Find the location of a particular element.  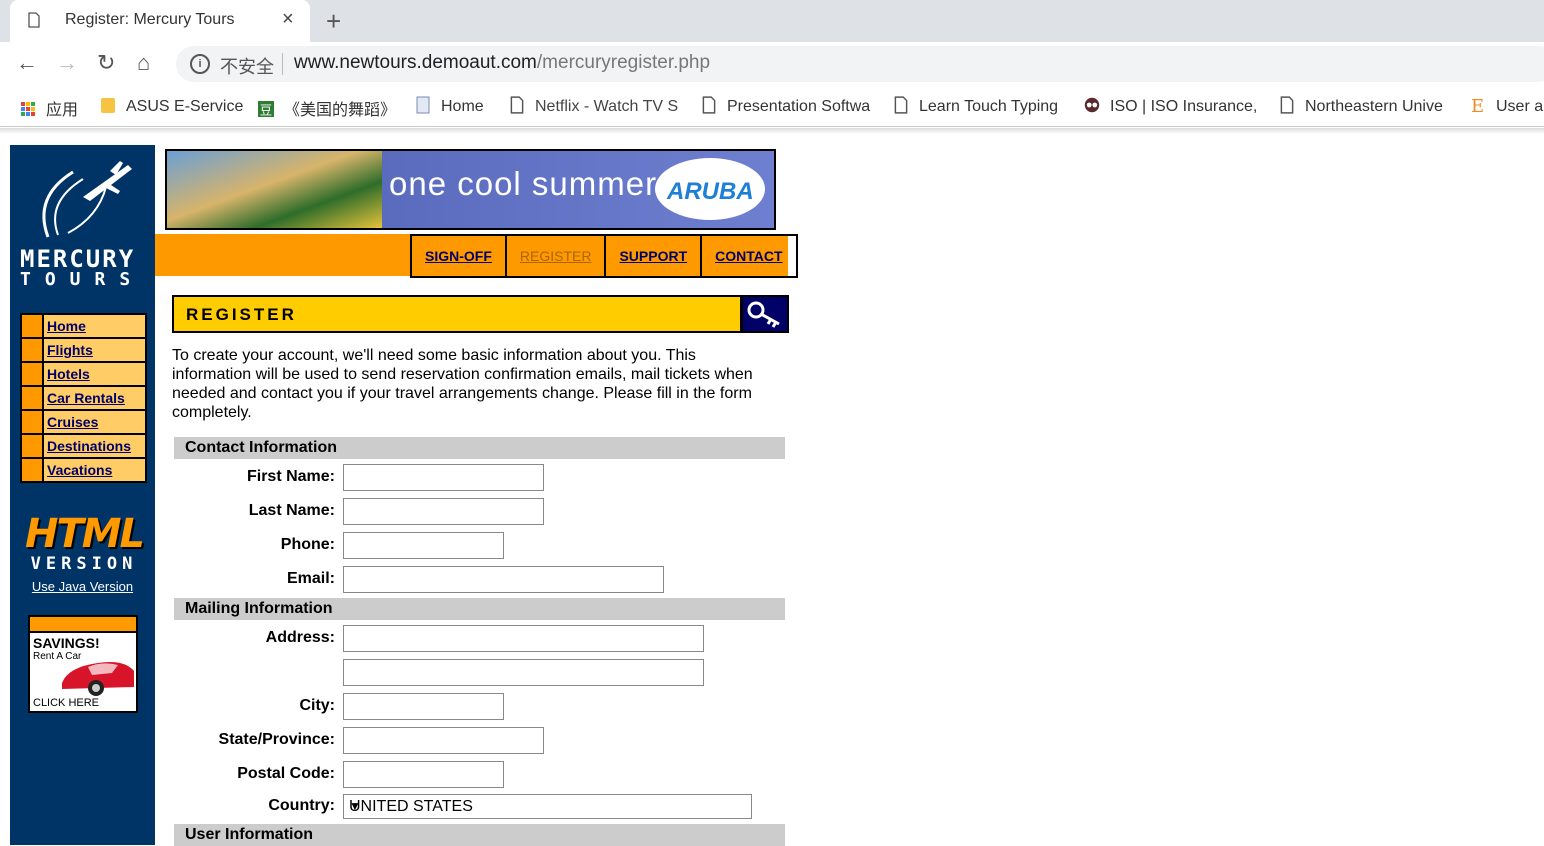

bookmark-presentation: Presentation Softwa is located at coordinates (785, 107).